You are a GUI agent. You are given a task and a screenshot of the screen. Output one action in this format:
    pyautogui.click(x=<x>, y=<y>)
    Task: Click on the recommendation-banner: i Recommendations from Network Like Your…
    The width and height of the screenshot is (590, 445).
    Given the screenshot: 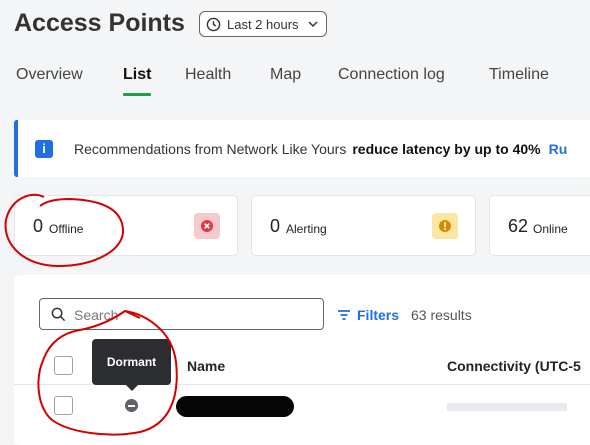 What is the action you would take?
    pyautogui.click(x=302, y=148)
    